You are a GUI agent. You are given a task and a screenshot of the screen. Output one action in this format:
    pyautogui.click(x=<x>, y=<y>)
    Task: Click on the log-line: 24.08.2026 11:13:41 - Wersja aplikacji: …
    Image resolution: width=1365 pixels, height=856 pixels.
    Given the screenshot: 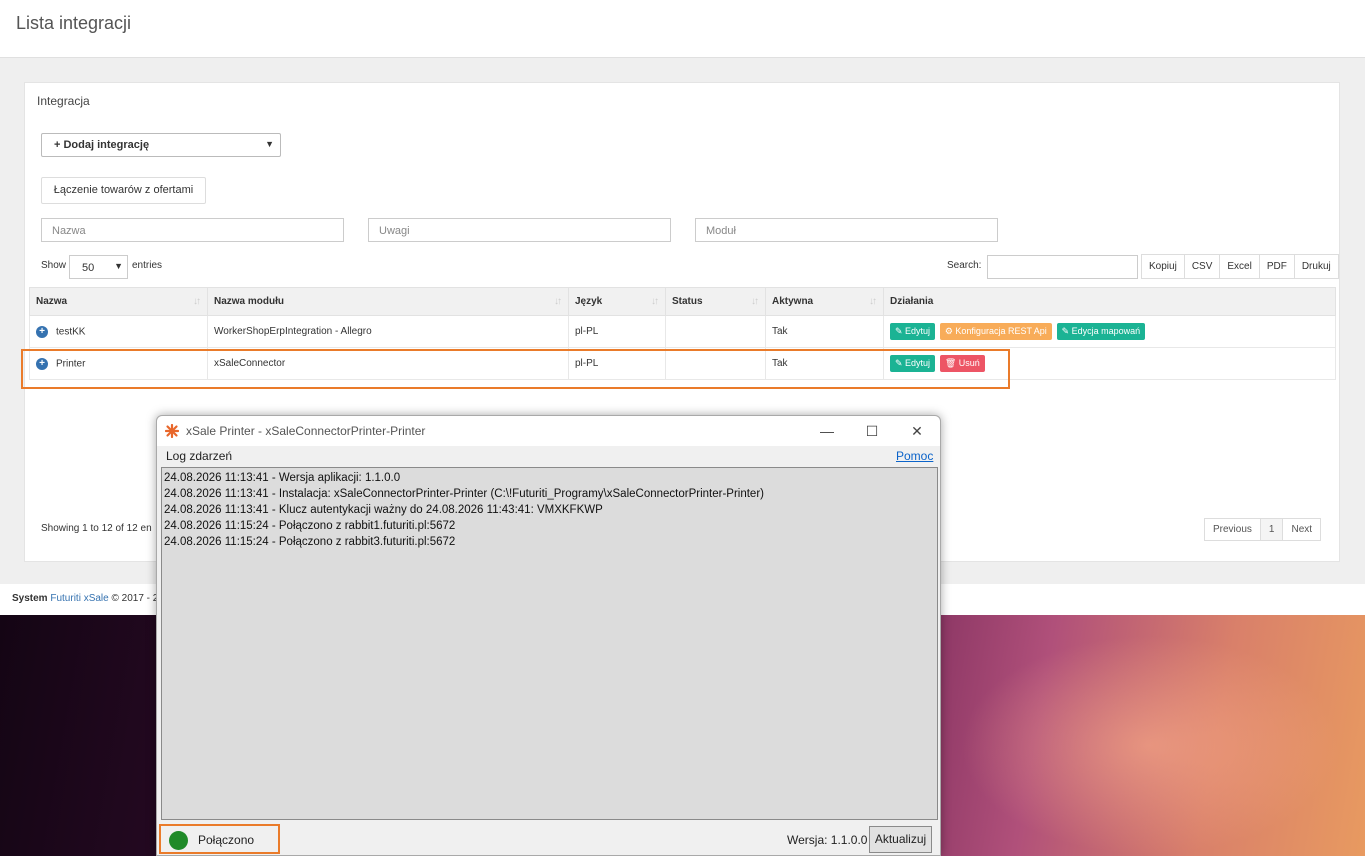 What is the action you would take?
    pyautogui.click(x=282, y=478)
    